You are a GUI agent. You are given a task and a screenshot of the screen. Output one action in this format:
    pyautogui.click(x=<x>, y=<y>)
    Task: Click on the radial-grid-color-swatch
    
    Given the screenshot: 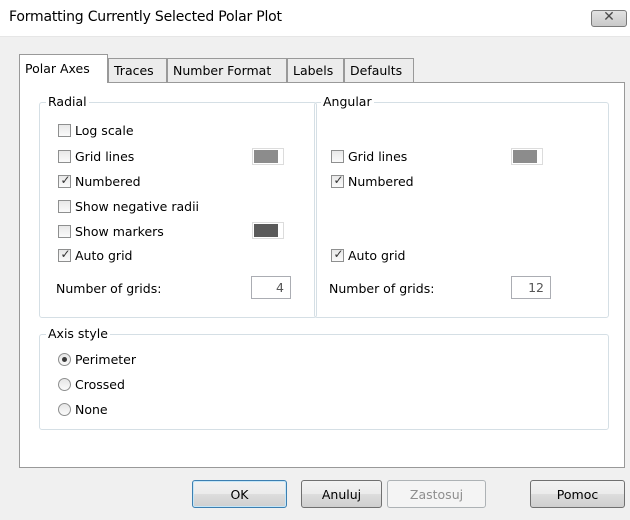 What is the action you would take?
    pyautogui.click(x=266, y=156)
    